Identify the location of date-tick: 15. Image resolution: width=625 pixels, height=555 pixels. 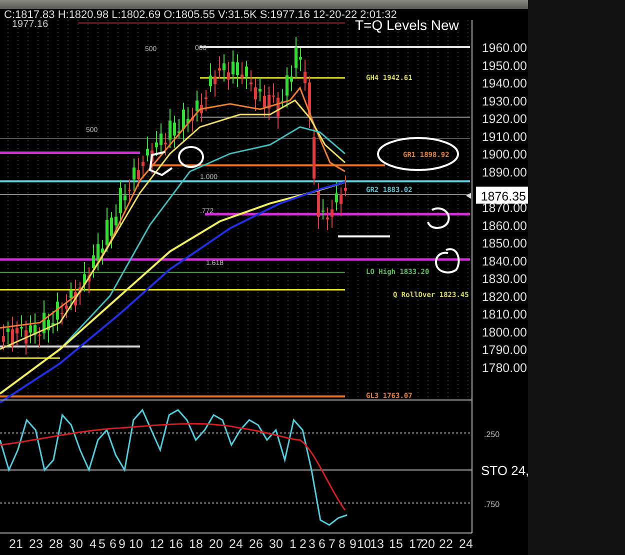
(396, 544).